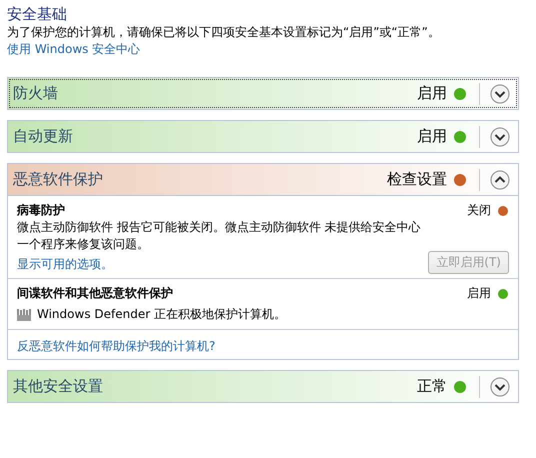 This screenshot has width=536, height=458. Describe the element at coordinates (432, 386) in the screenshot. I see `status-label: 正常` at that location.